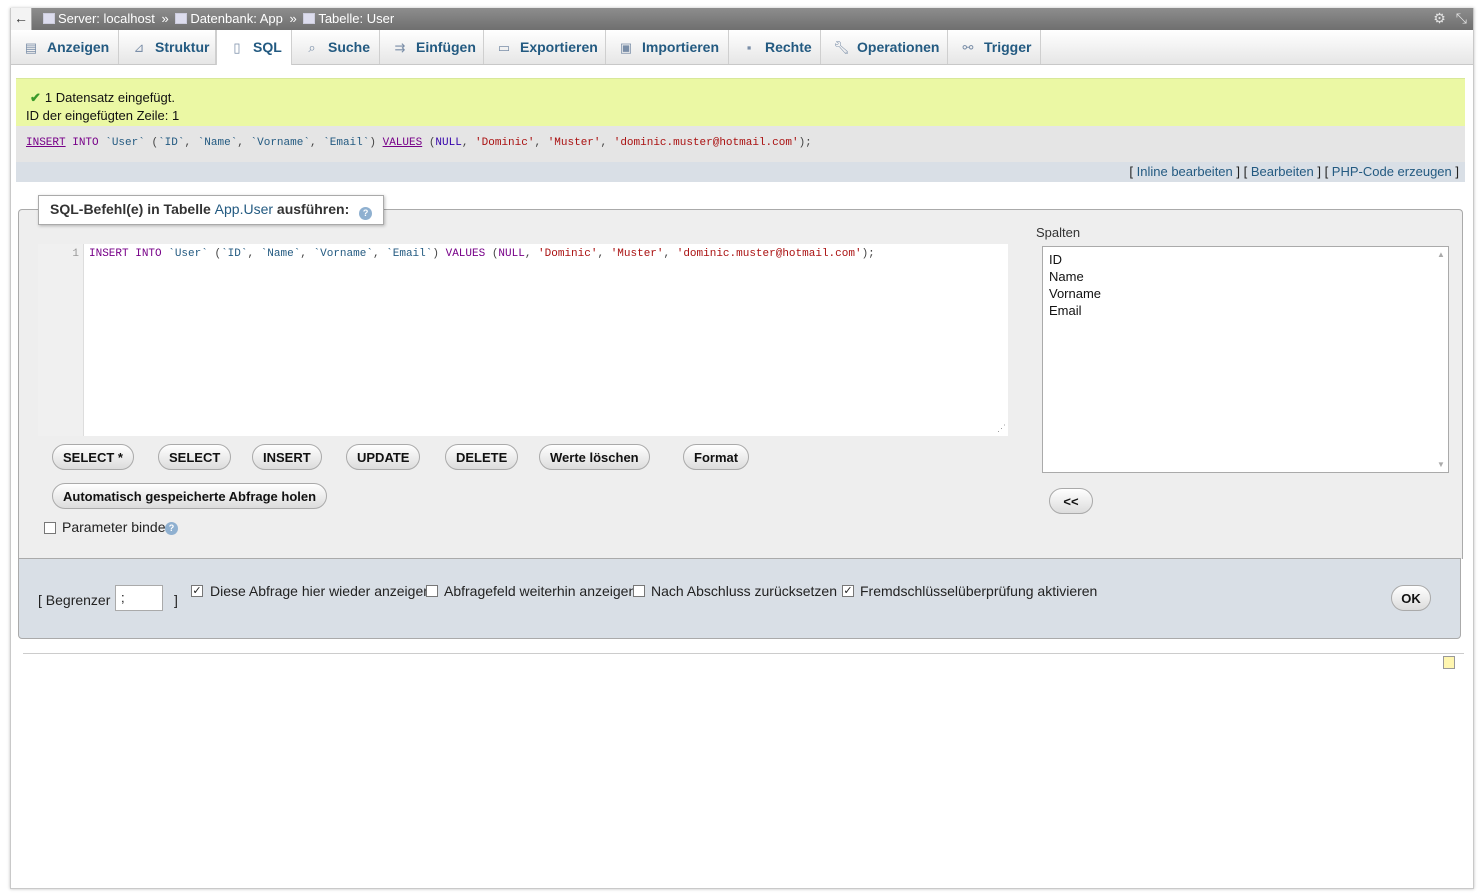 Image resolution: width=1479 pixels, height=895 pixels. Describe the element at coordinates (74, 600) in the screenshot. I see `delimiter-label: [ Begrenzer` at that location.